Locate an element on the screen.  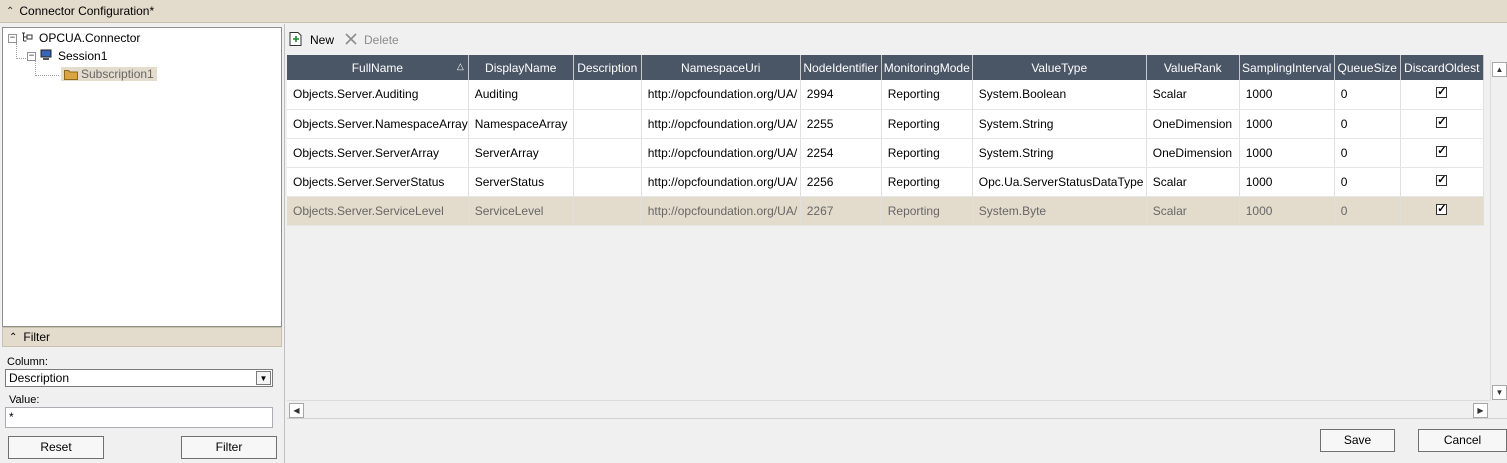
column-header: NodeIdentifier is located at coordinates (841, 67).